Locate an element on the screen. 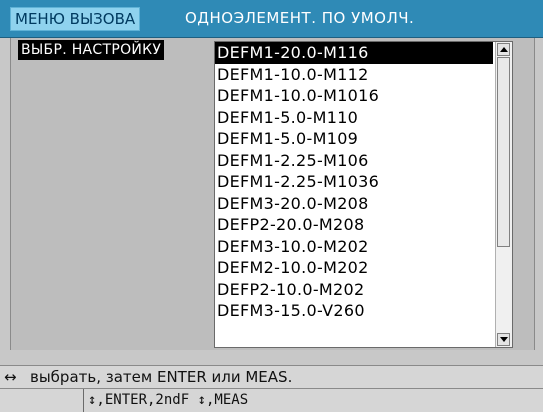 This screenshot has height=412, width=543. hint-text: выбрать, затем ENTER или MEAS. is located at coordinates (161, 377).